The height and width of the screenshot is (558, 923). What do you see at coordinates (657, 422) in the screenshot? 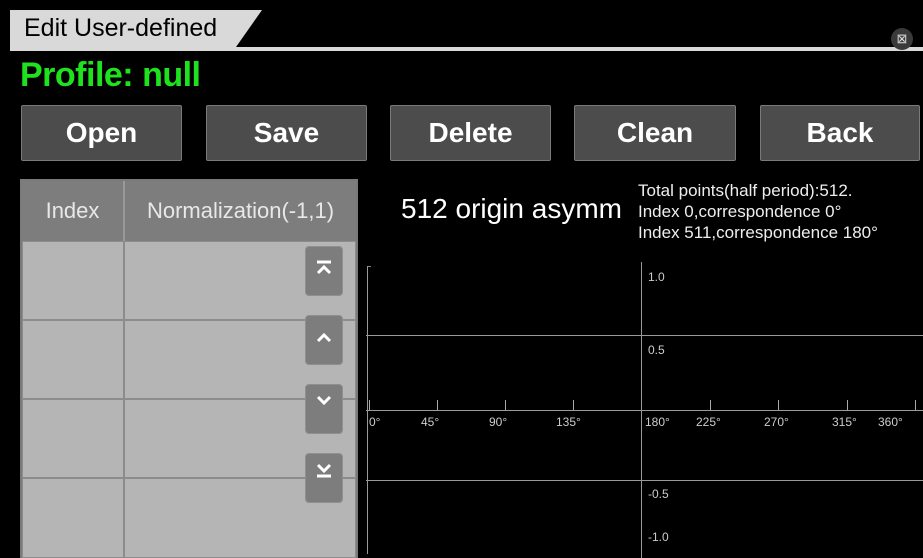
I see `x-label: 180°` at bounding box center [657, 422].